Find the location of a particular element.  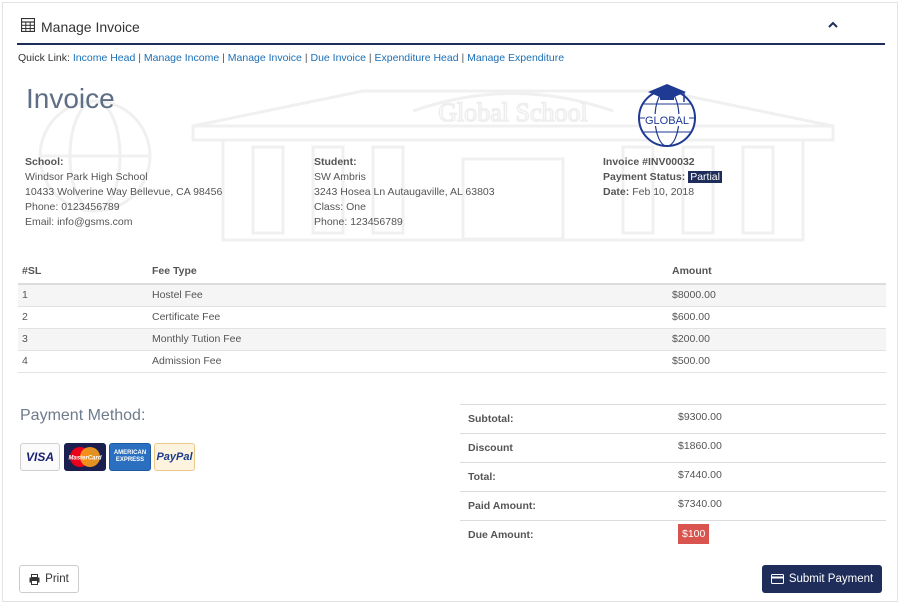

fee-table-header: #SL Fee Type Amount is located at coordinates (452, 271).